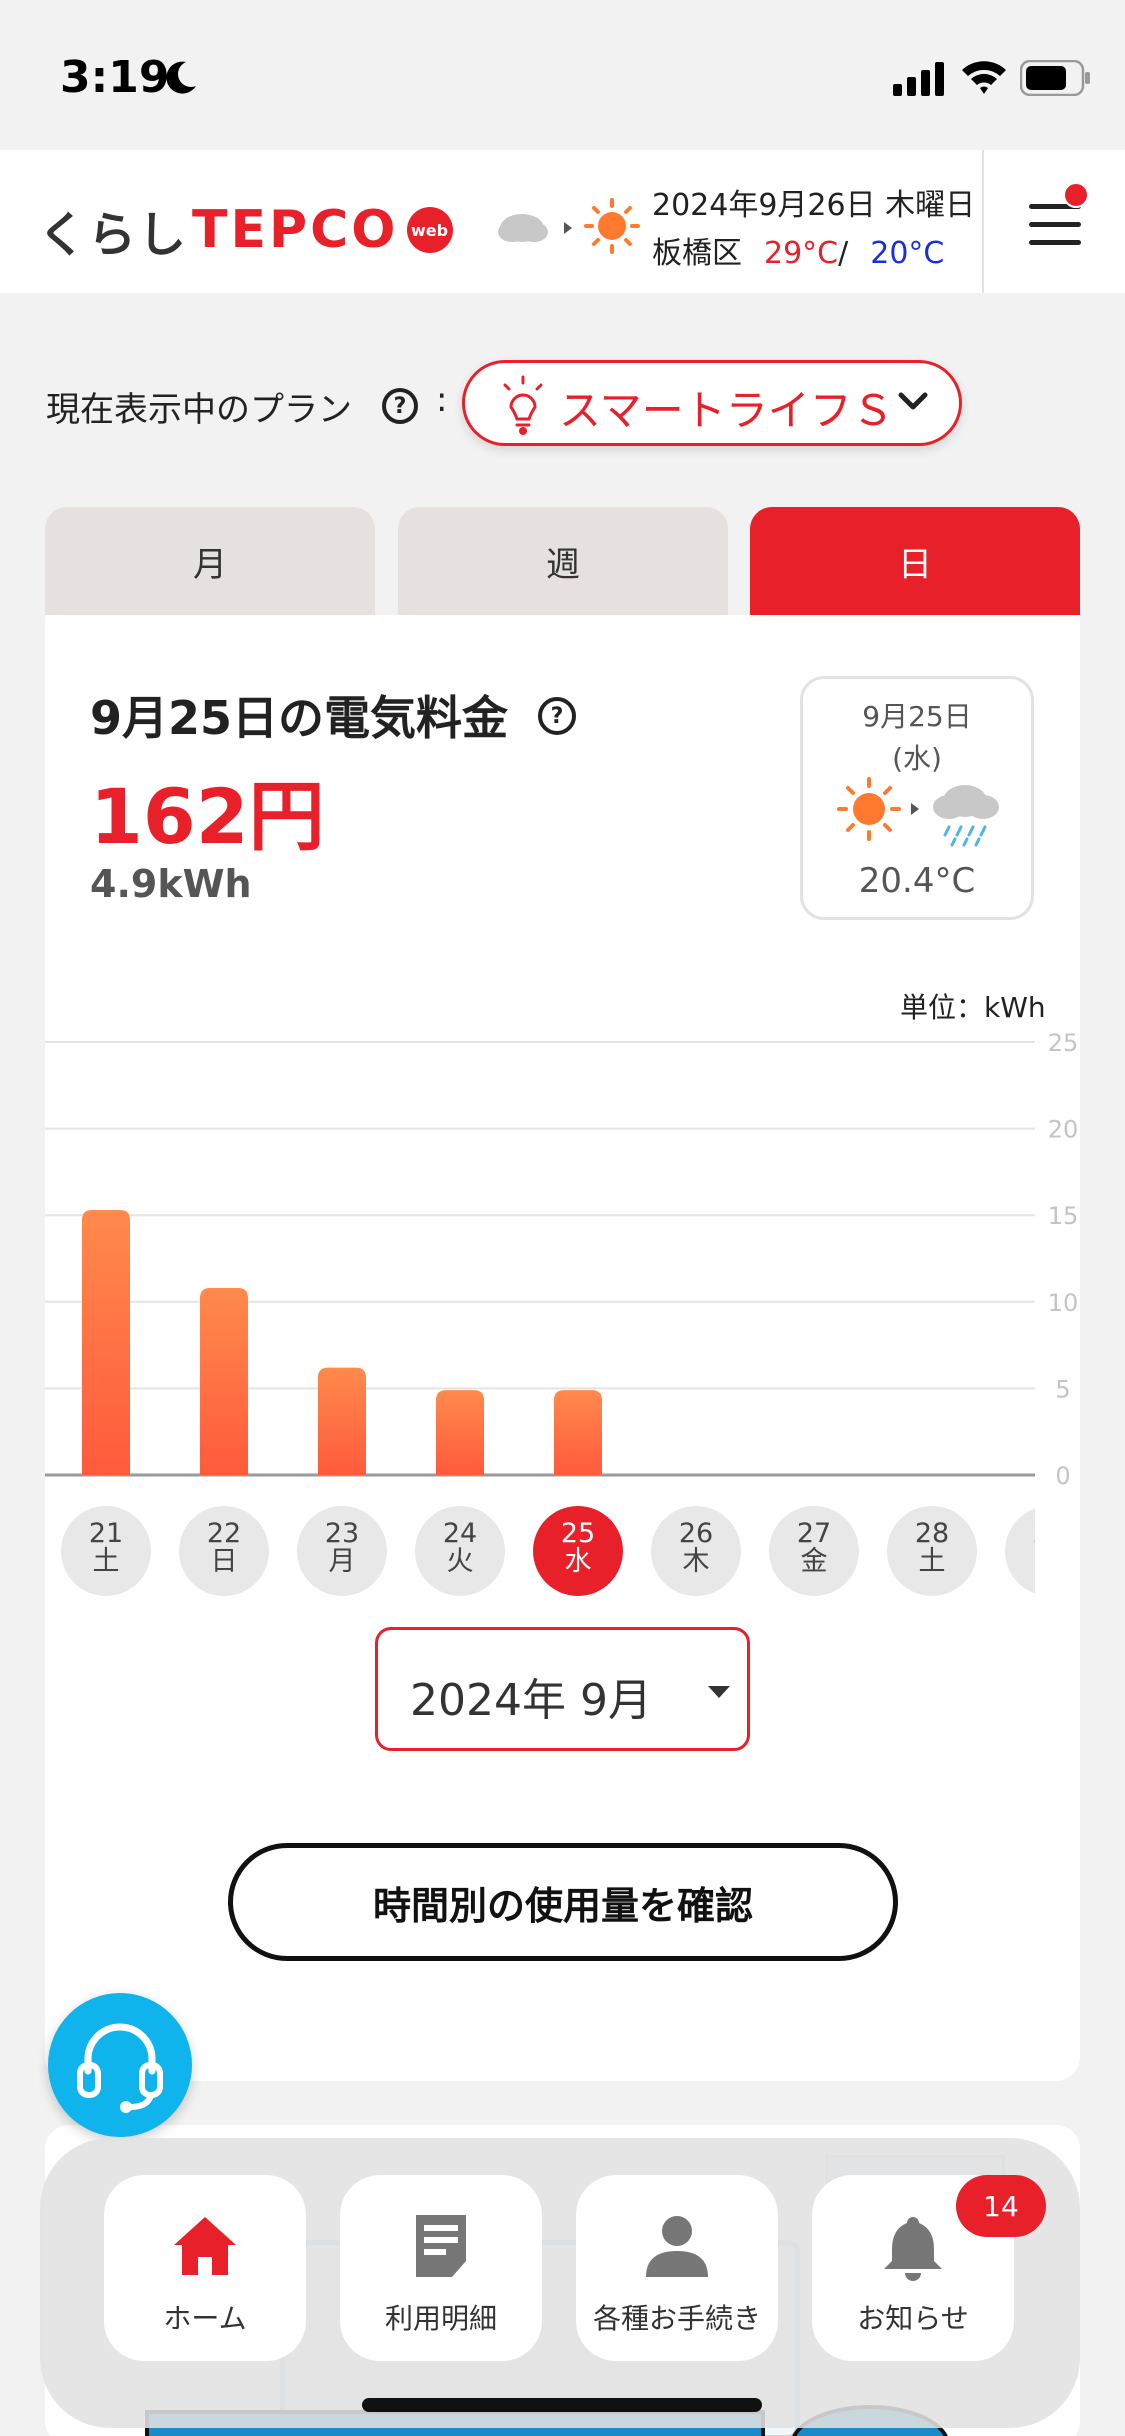  Describe the element at coordinates (1062, 1476) in the screenshot. I see `chart-y-tick-label: 0` at that location.